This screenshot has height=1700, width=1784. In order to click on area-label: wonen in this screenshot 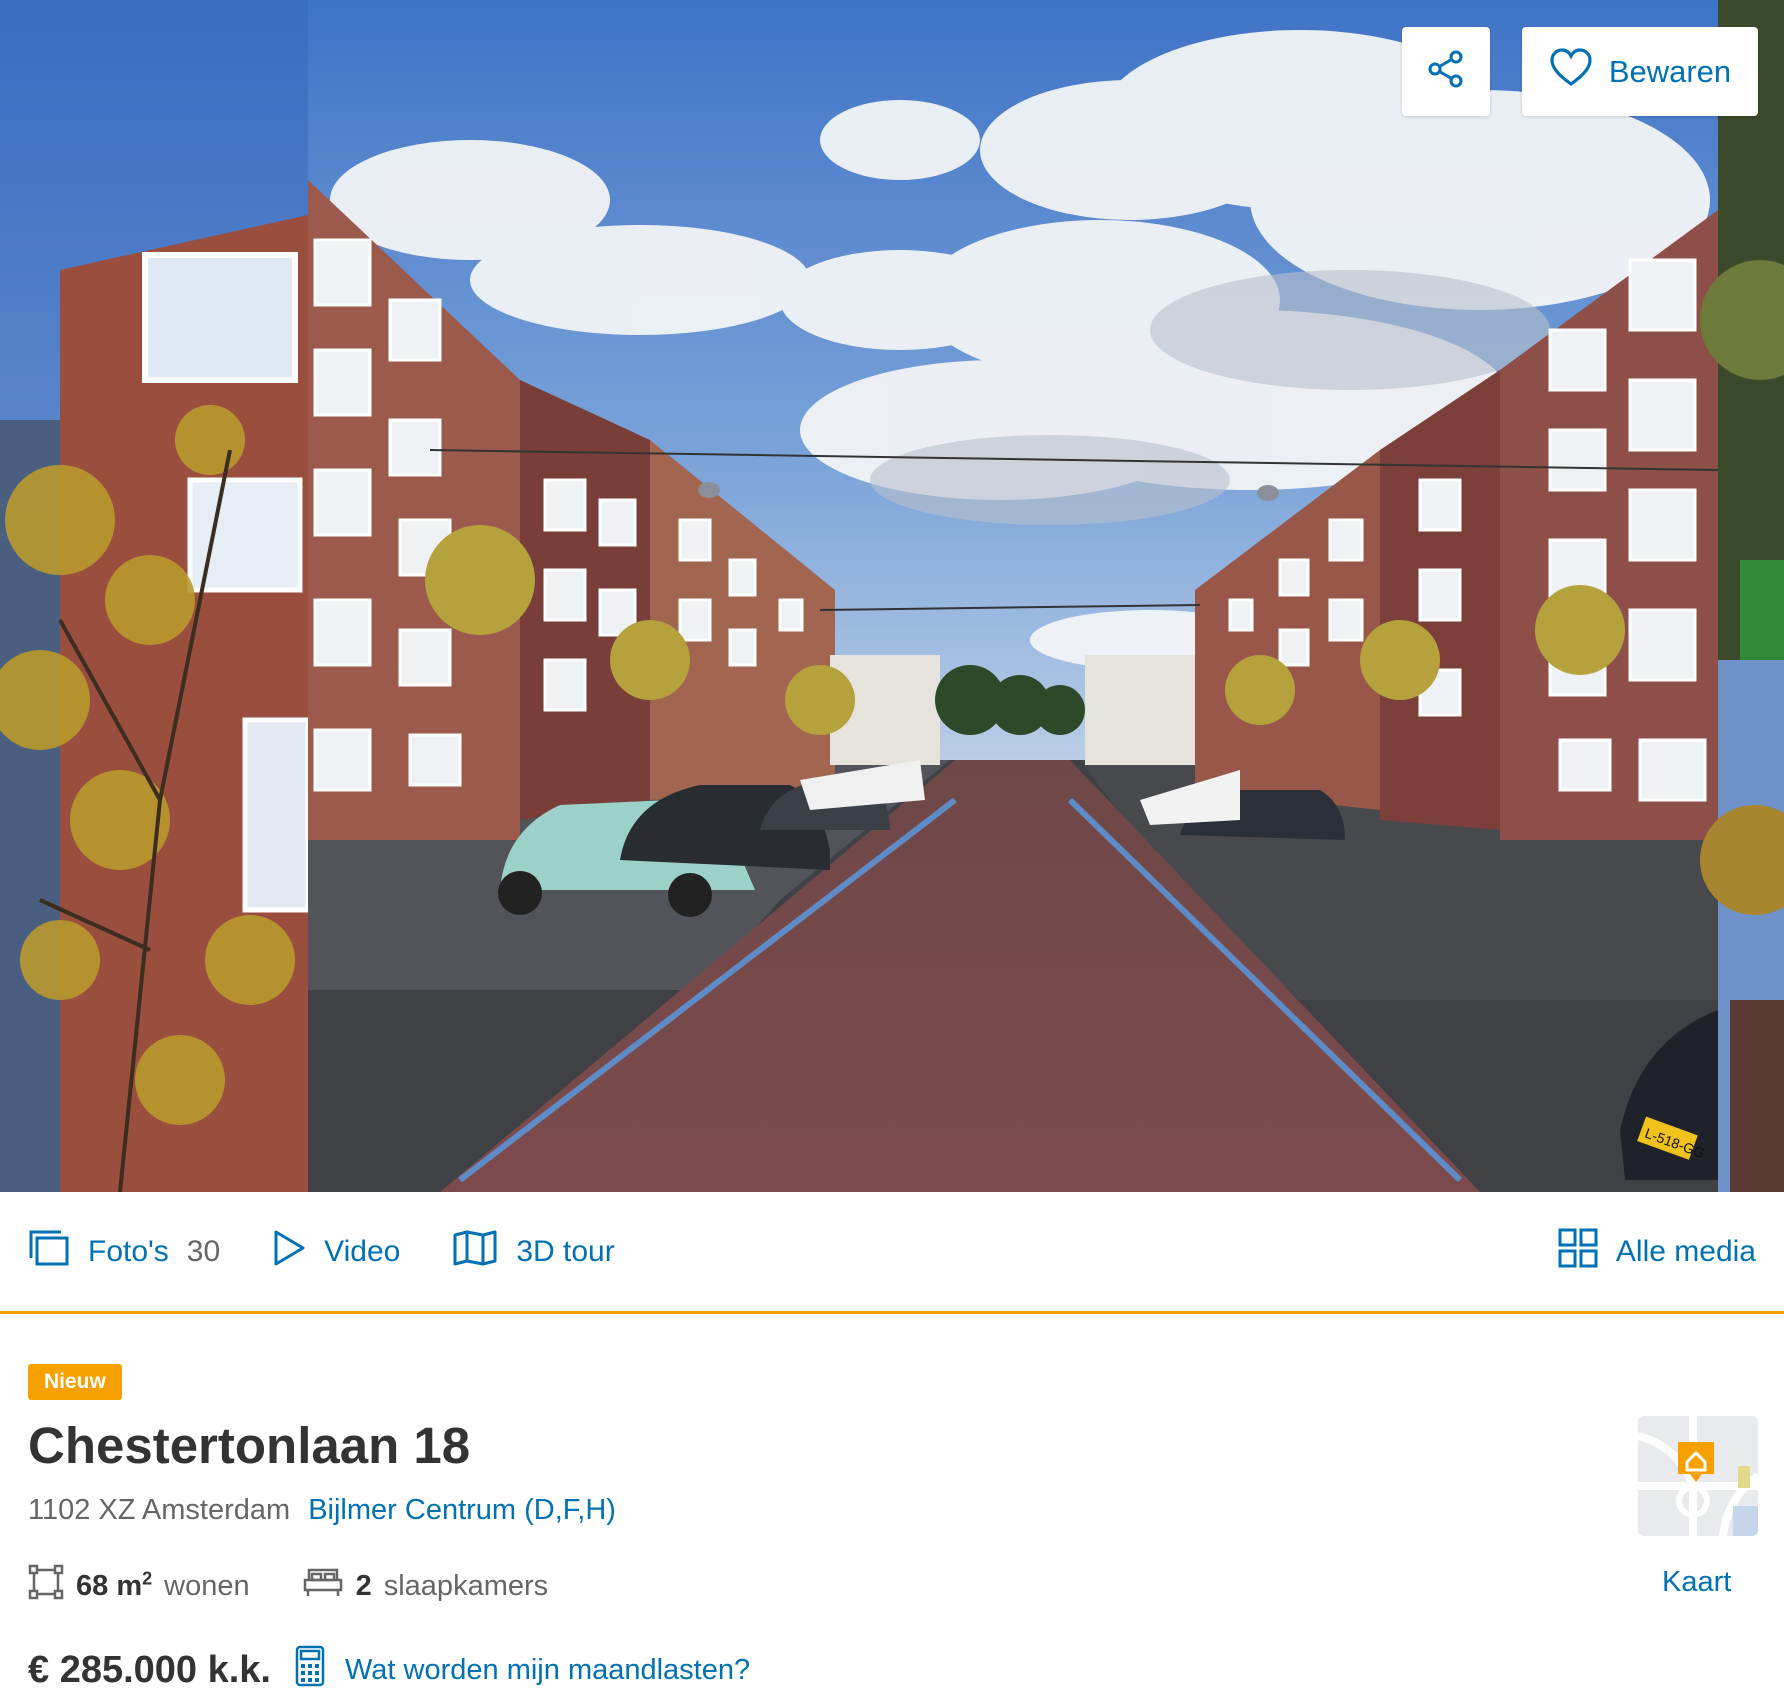, I will do `click(207, 1585)`.